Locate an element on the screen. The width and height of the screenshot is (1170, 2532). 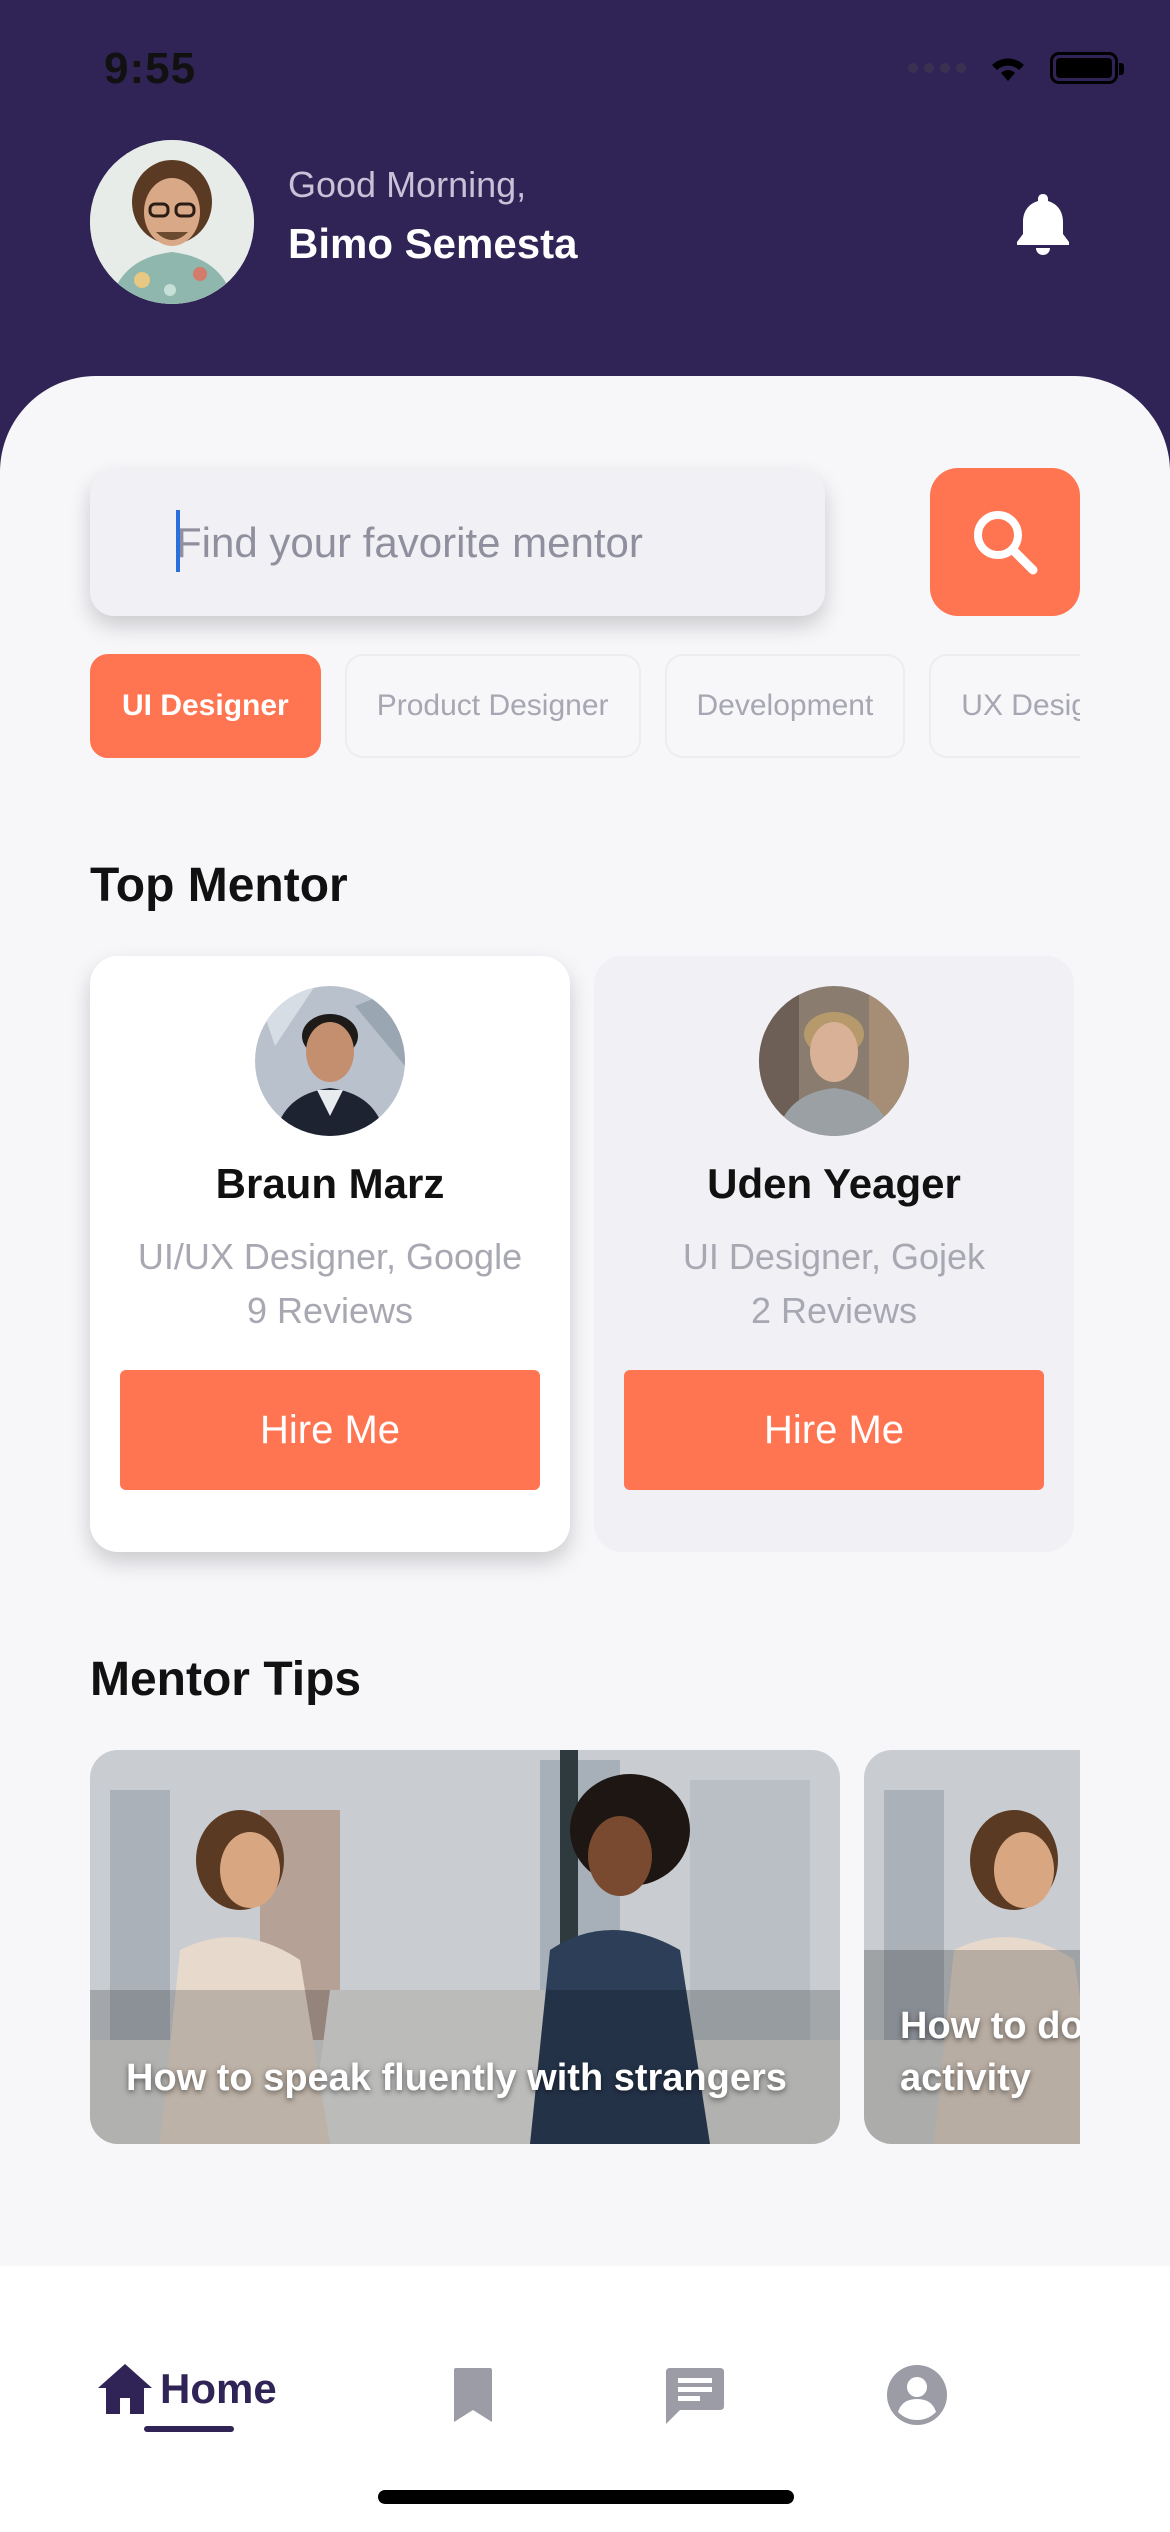
tab-messages is located at coordinates (695, 2396).